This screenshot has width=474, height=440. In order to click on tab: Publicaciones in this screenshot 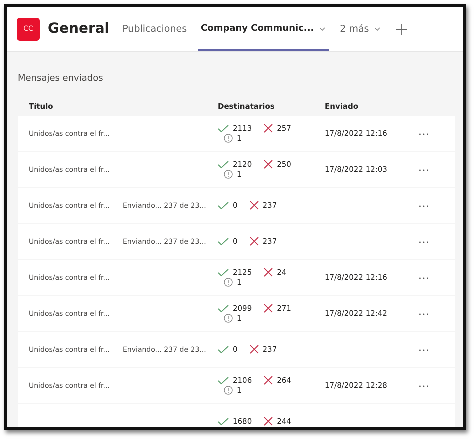, I will do `click(155, 29)`.